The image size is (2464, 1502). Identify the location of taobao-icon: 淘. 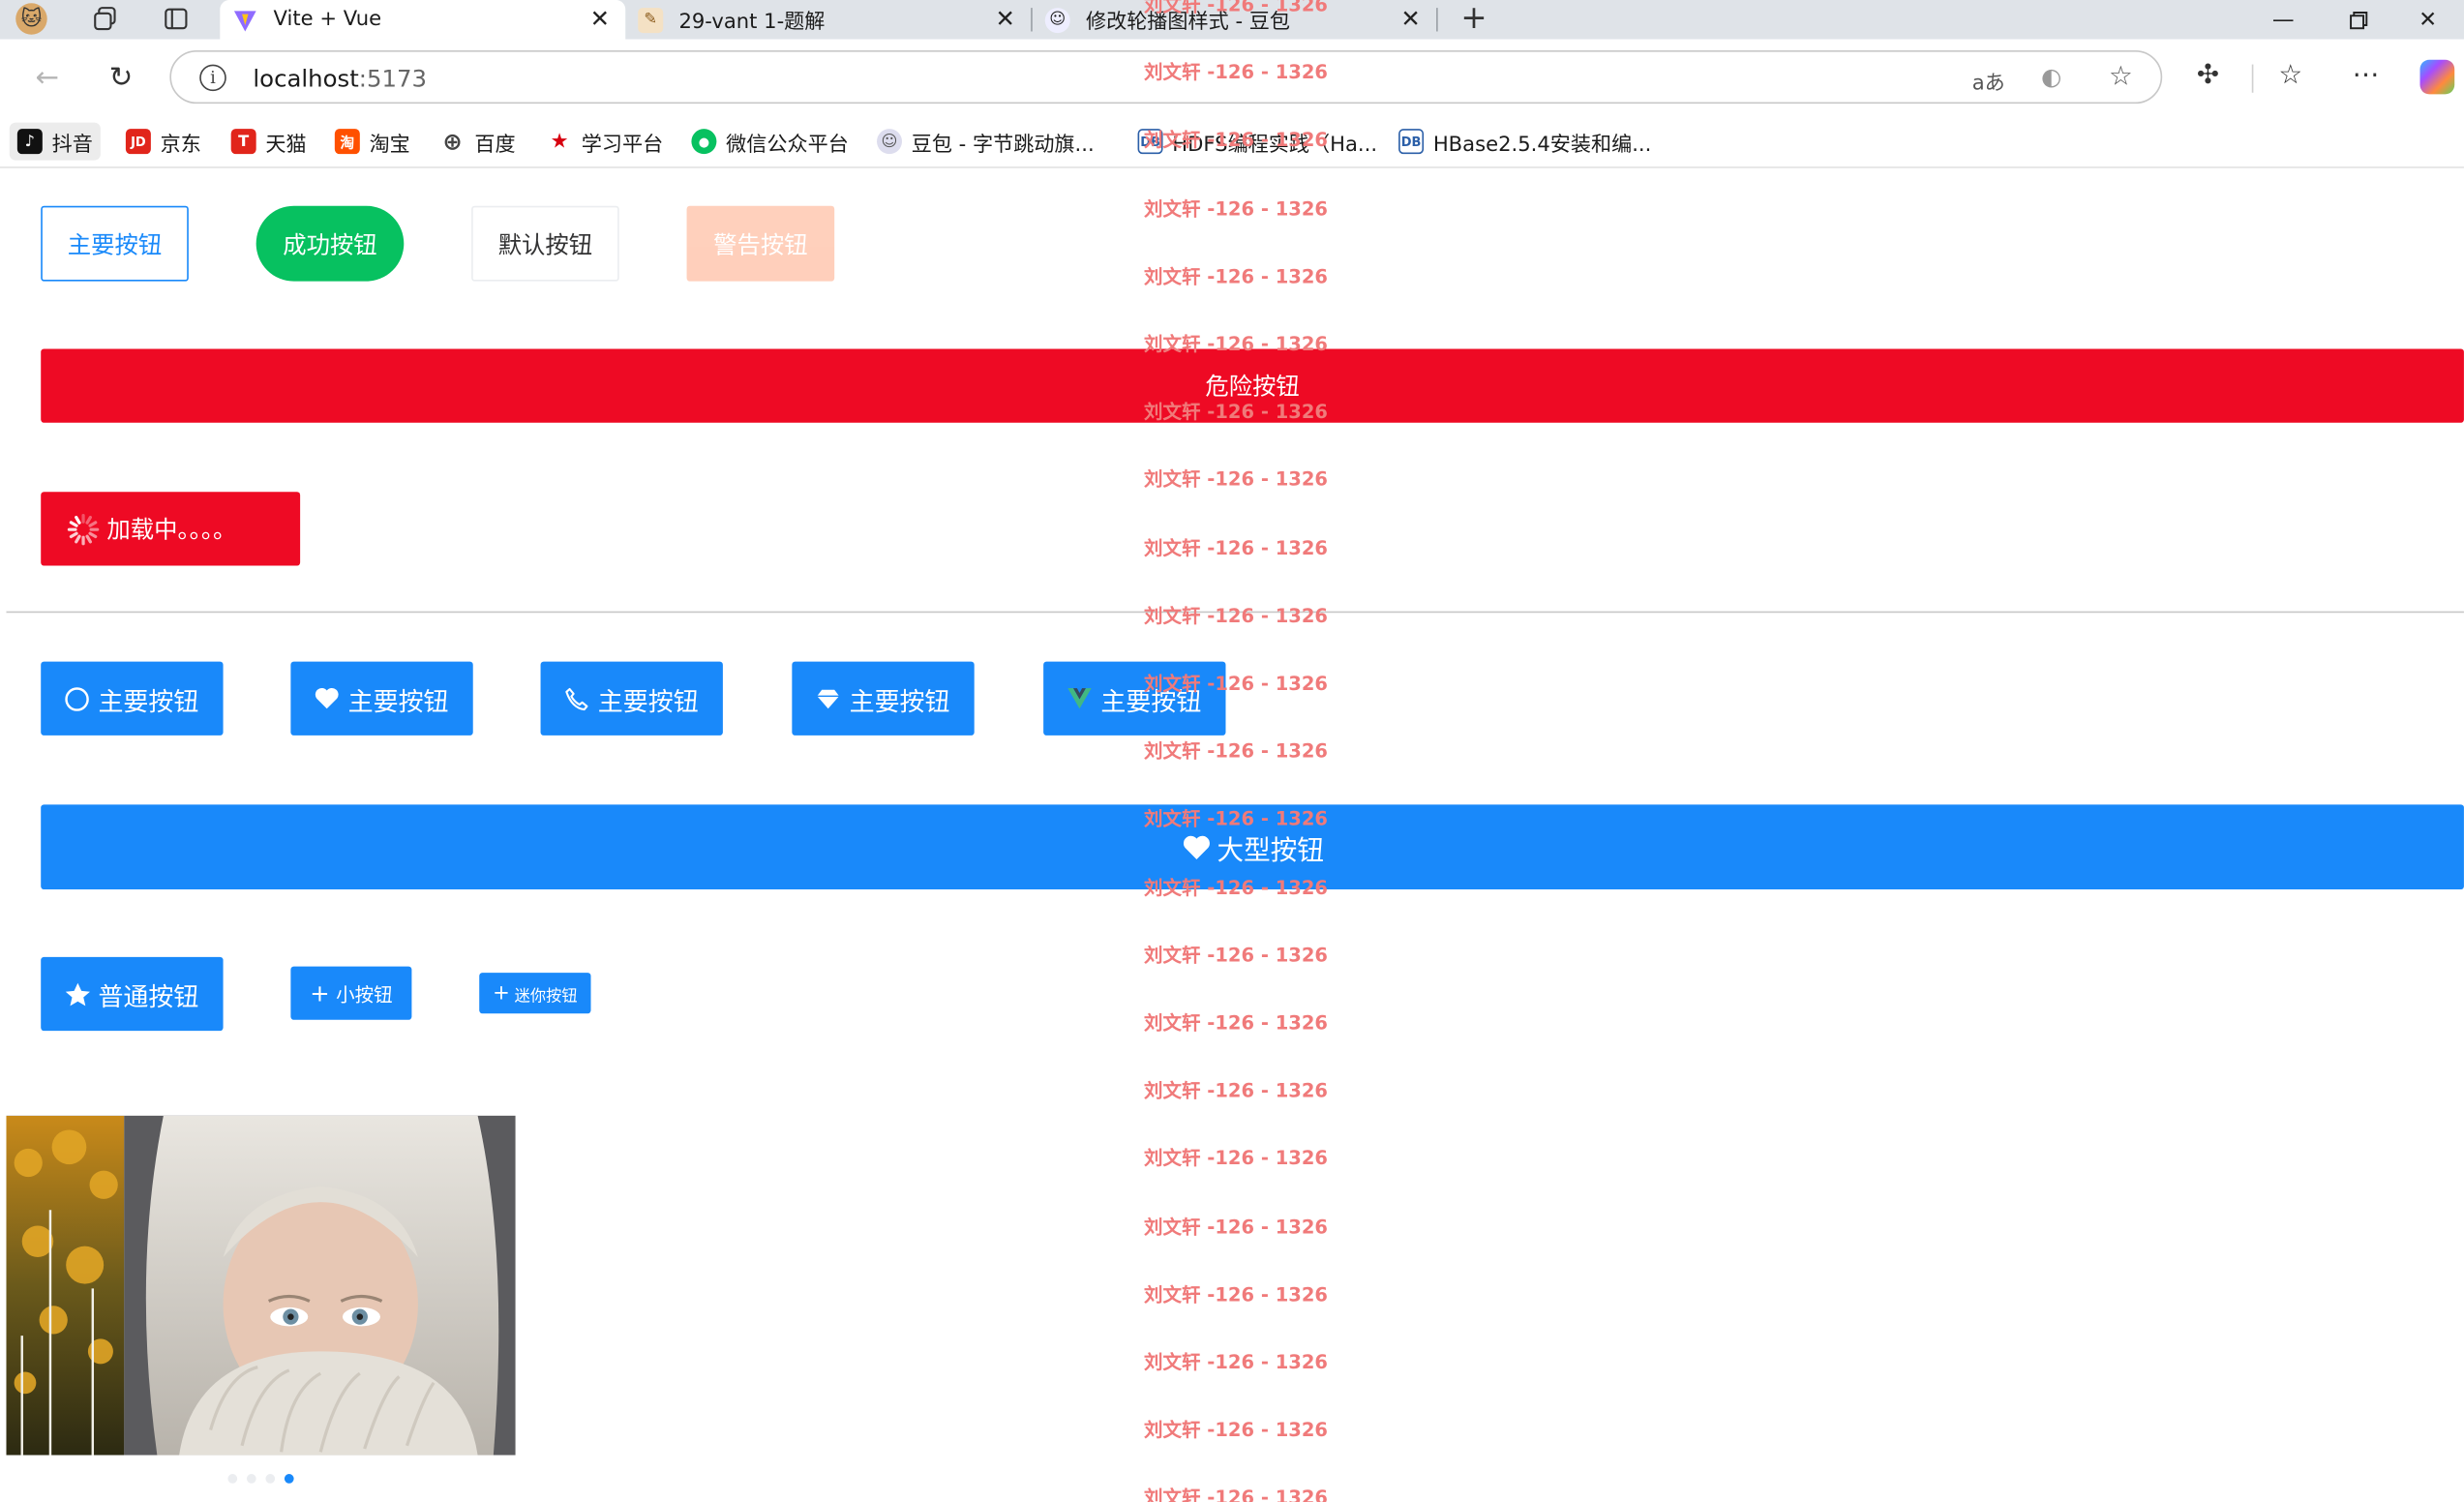
(347, 142).